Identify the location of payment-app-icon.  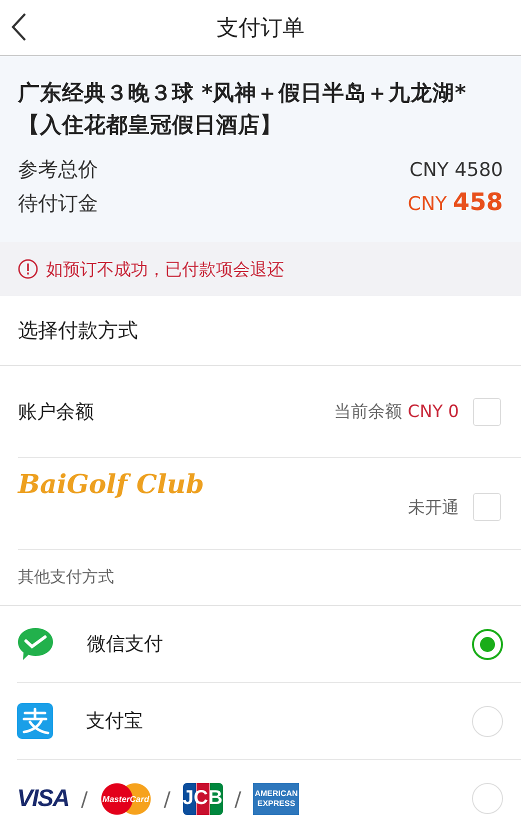
(35, 721).